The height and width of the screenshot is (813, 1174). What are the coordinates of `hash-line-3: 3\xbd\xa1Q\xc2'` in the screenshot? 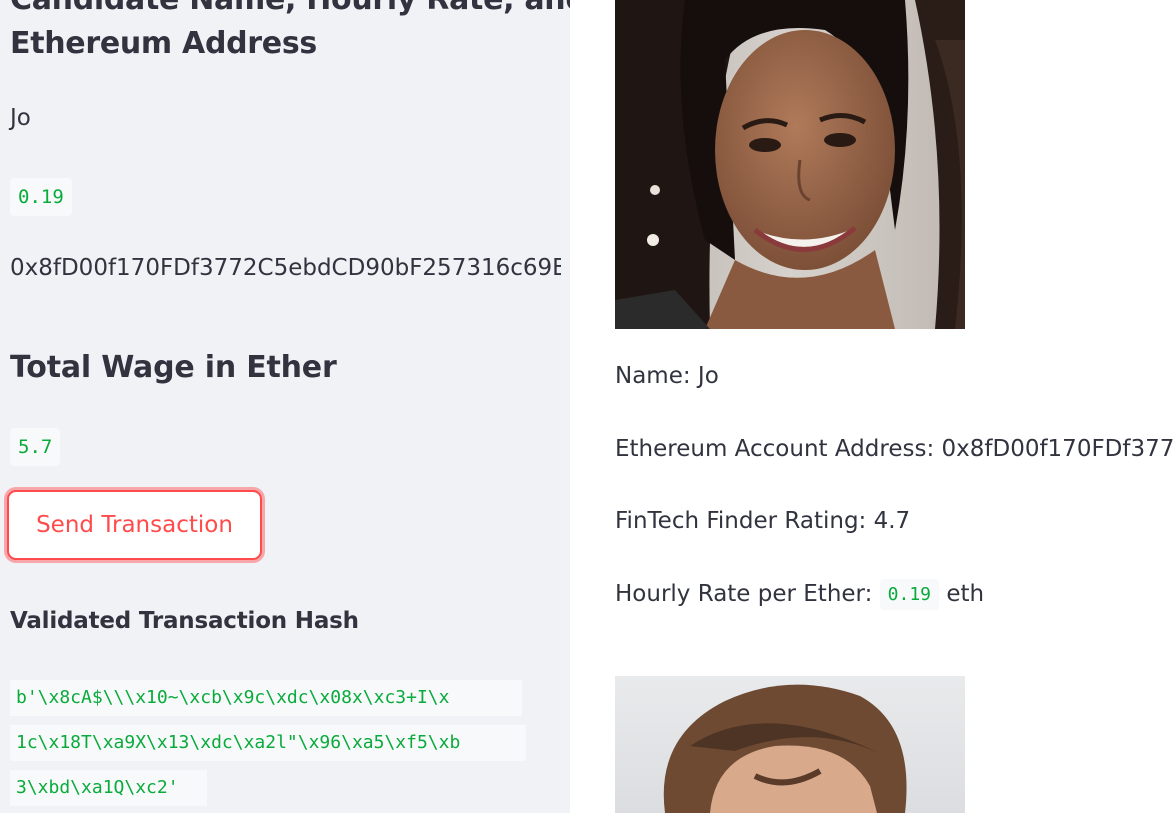 It's located at (108, 788).